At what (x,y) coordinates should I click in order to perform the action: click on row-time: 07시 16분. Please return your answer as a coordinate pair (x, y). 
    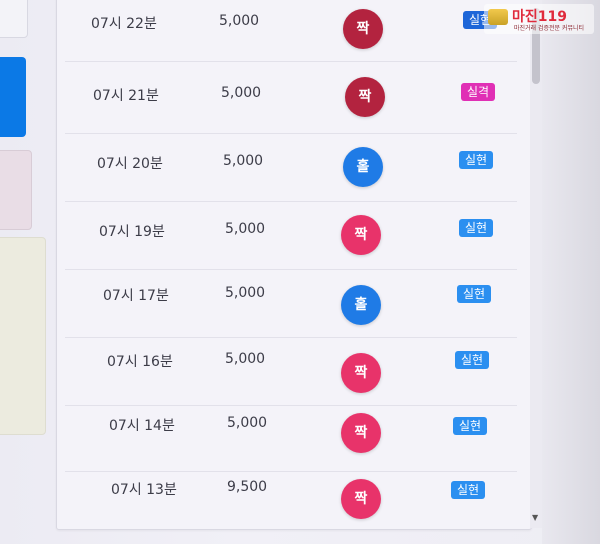
    Looking at the image, I should click on (140, 362).